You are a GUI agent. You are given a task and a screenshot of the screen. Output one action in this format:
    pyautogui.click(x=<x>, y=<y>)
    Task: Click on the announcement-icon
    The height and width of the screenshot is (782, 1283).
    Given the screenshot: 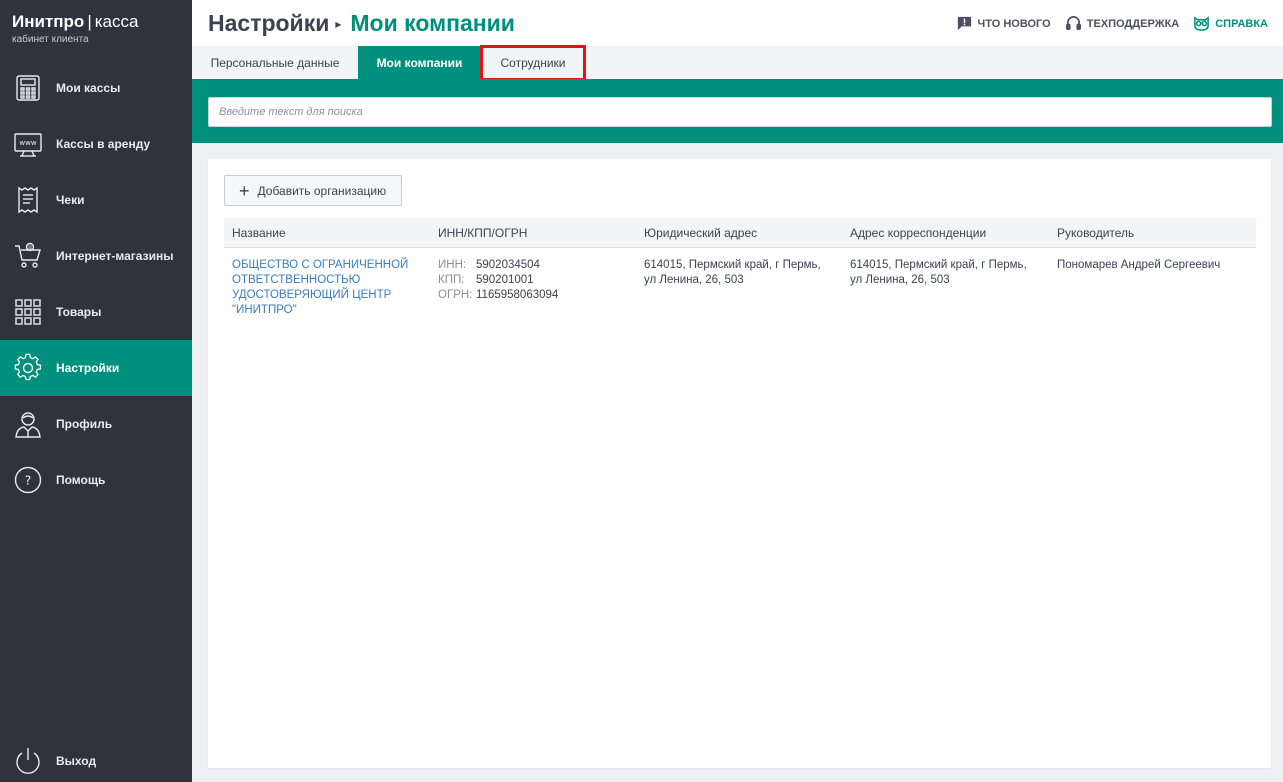 What is the action you would take?
    pyautogui.click(x=964, y=23)
    